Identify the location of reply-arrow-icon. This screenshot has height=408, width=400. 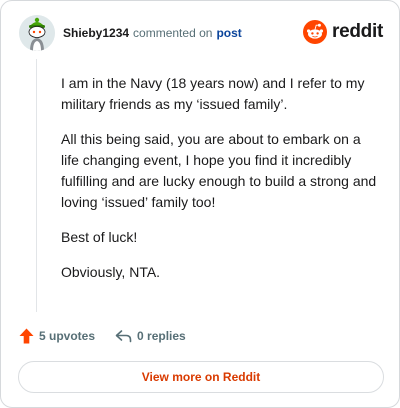
(123, 336).